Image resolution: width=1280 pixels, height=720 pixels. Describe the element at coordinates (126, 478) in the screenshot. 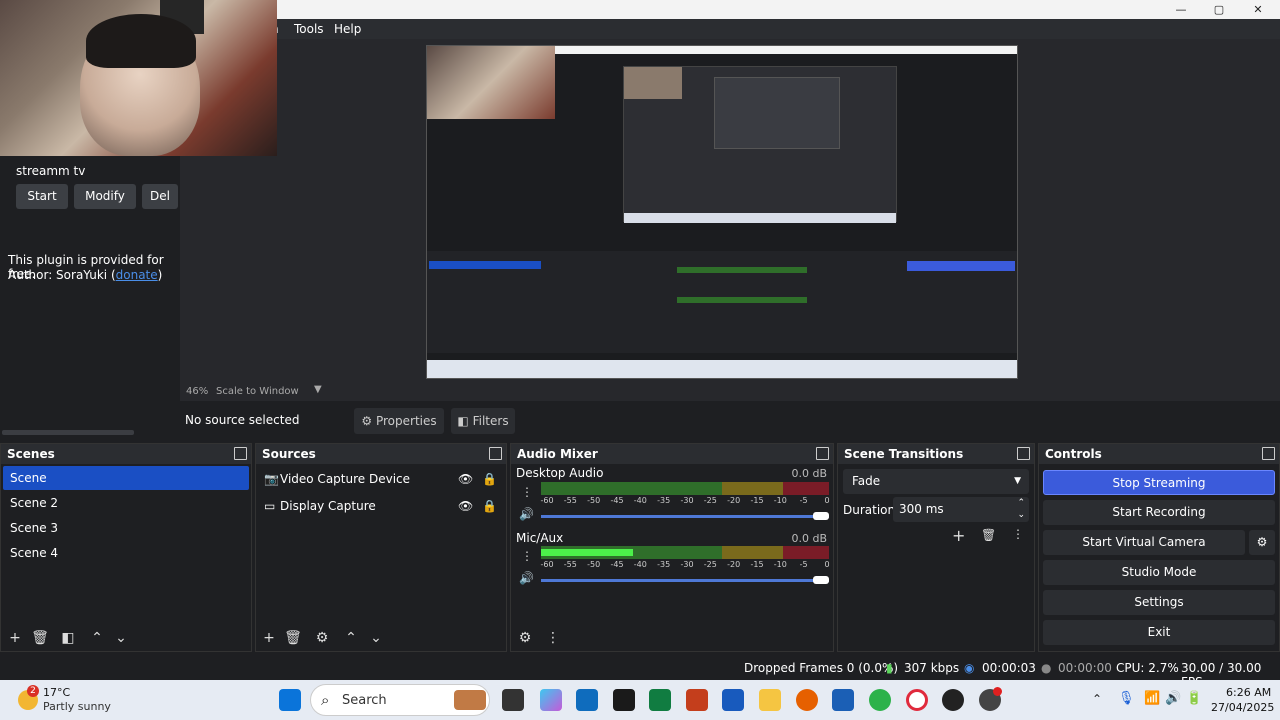

I see `scene-item: Scene` at that location.